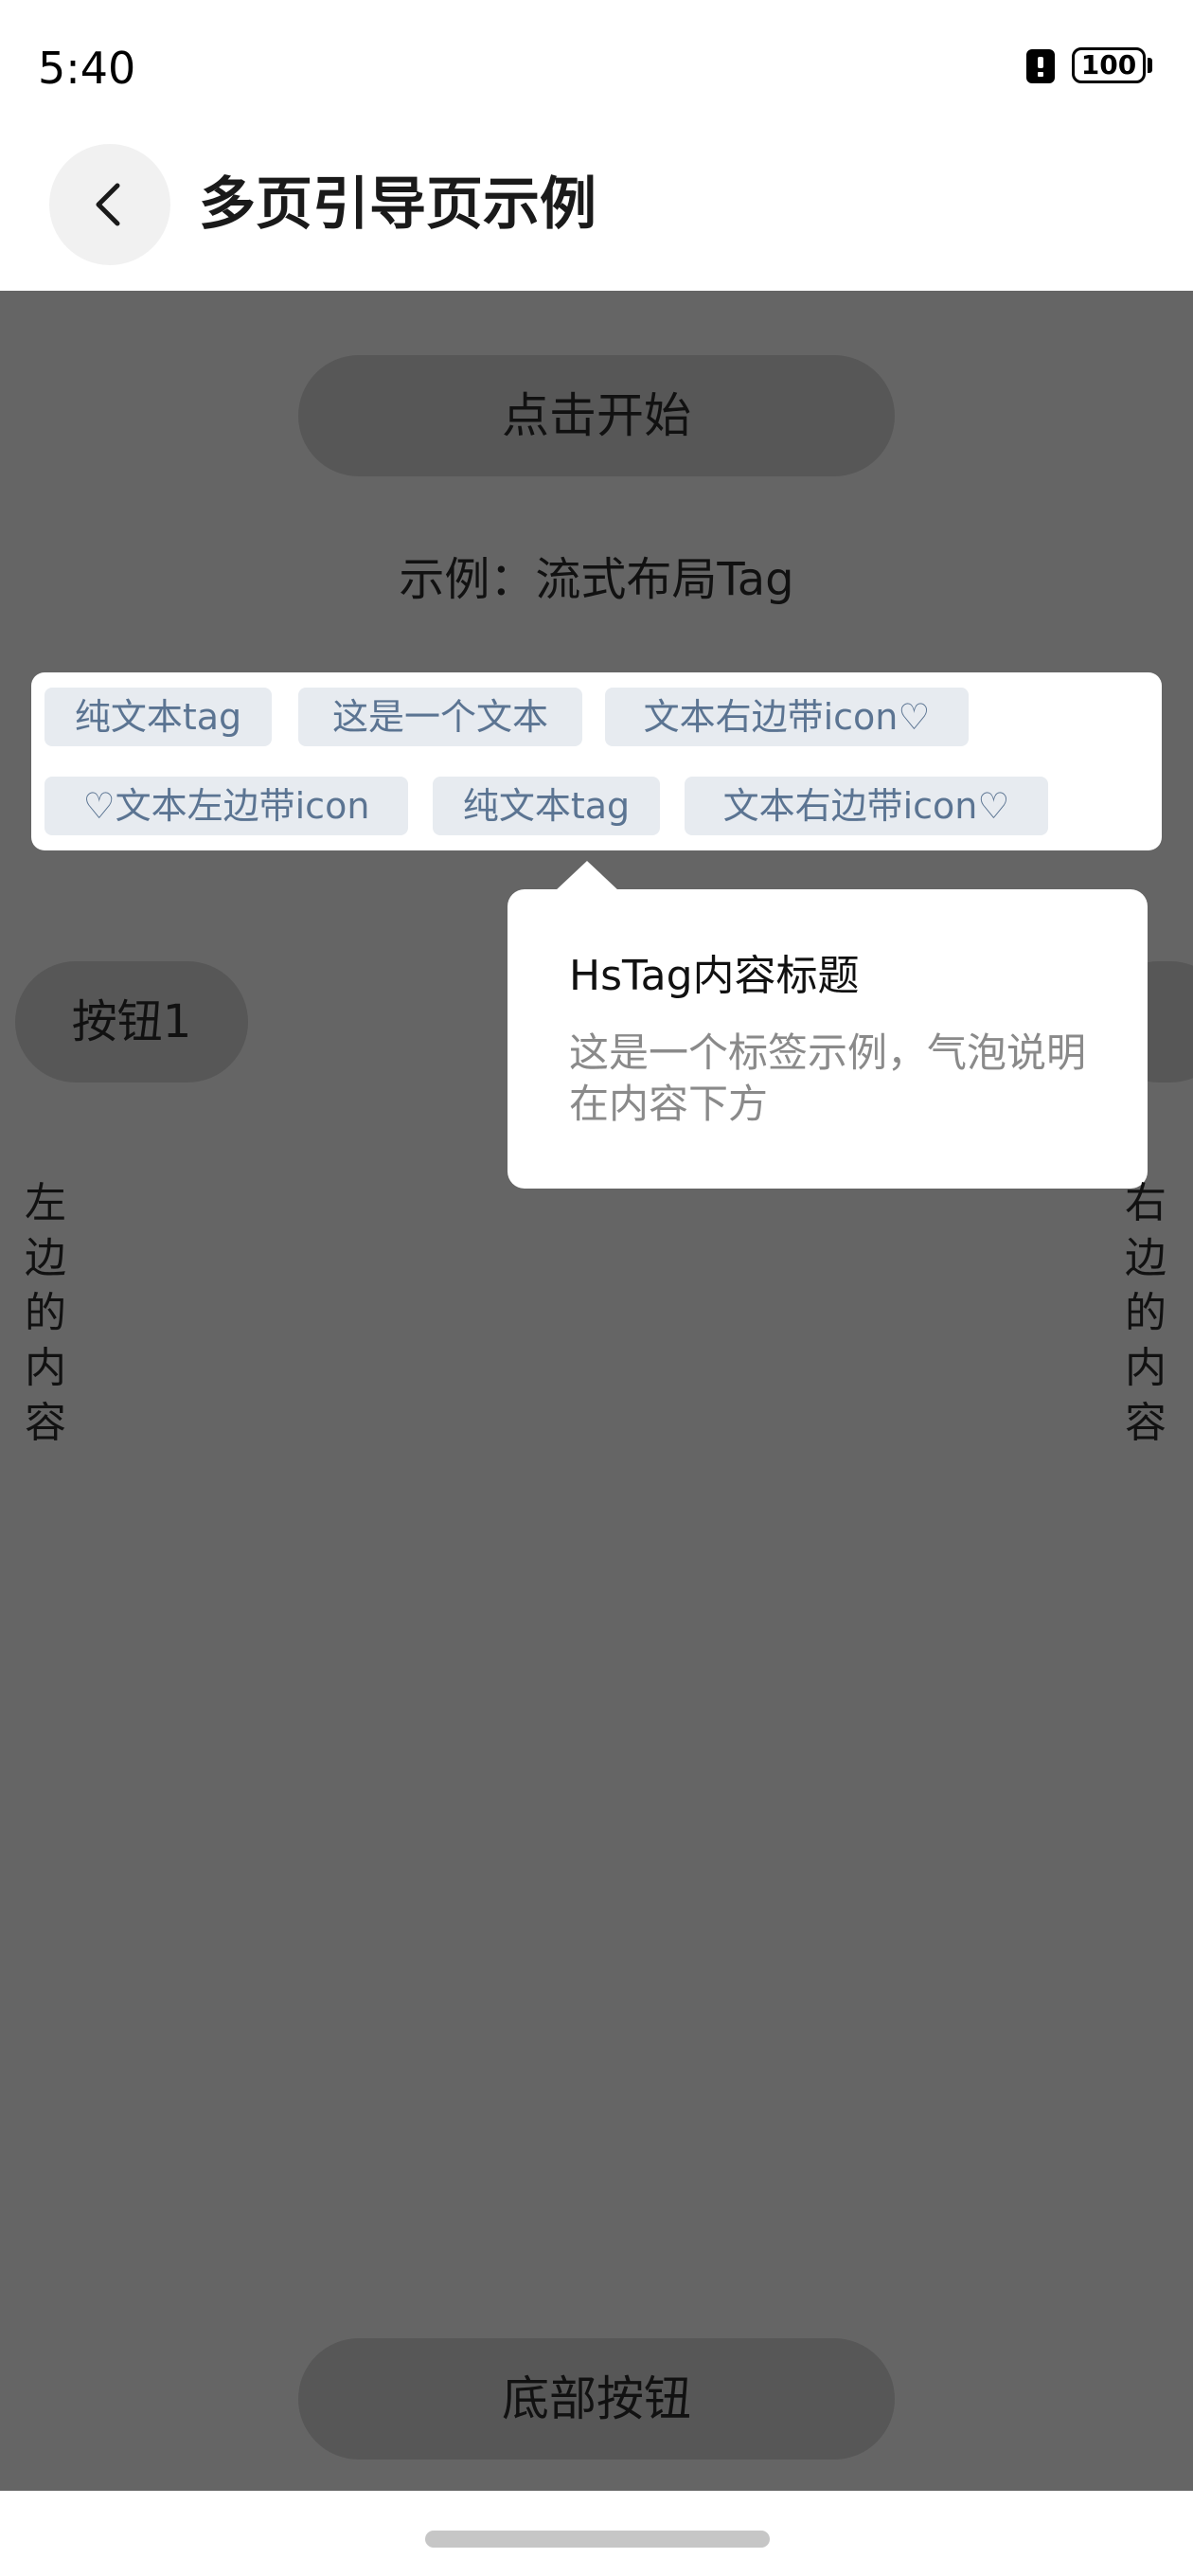 The image size is (1193, 2576). Describe the element at coordinates (714, 976) in the screenshot. I see `bubble-title: HsTag内容标题` at that location.